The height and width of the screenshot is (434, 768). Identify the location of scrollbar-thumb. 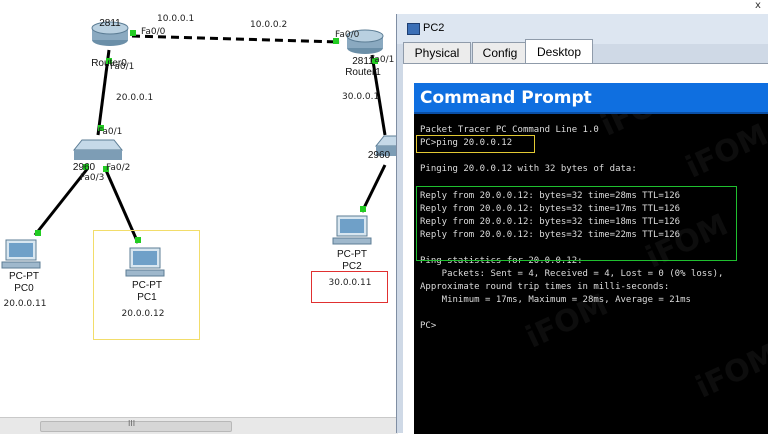
(136, 426).